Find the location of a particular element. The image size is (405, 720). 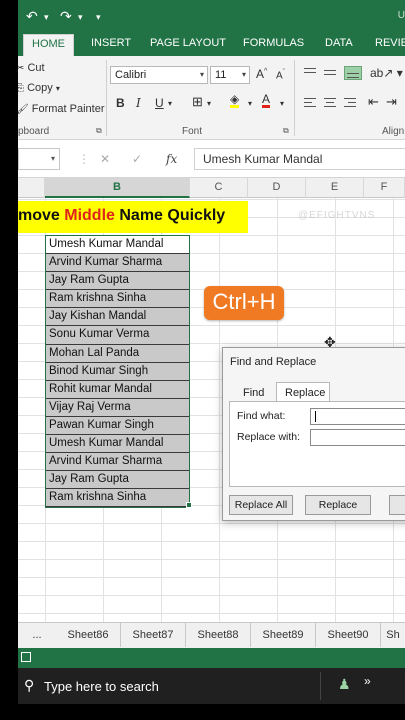

font-size-value: 11 is located at coordinates (221, 75).